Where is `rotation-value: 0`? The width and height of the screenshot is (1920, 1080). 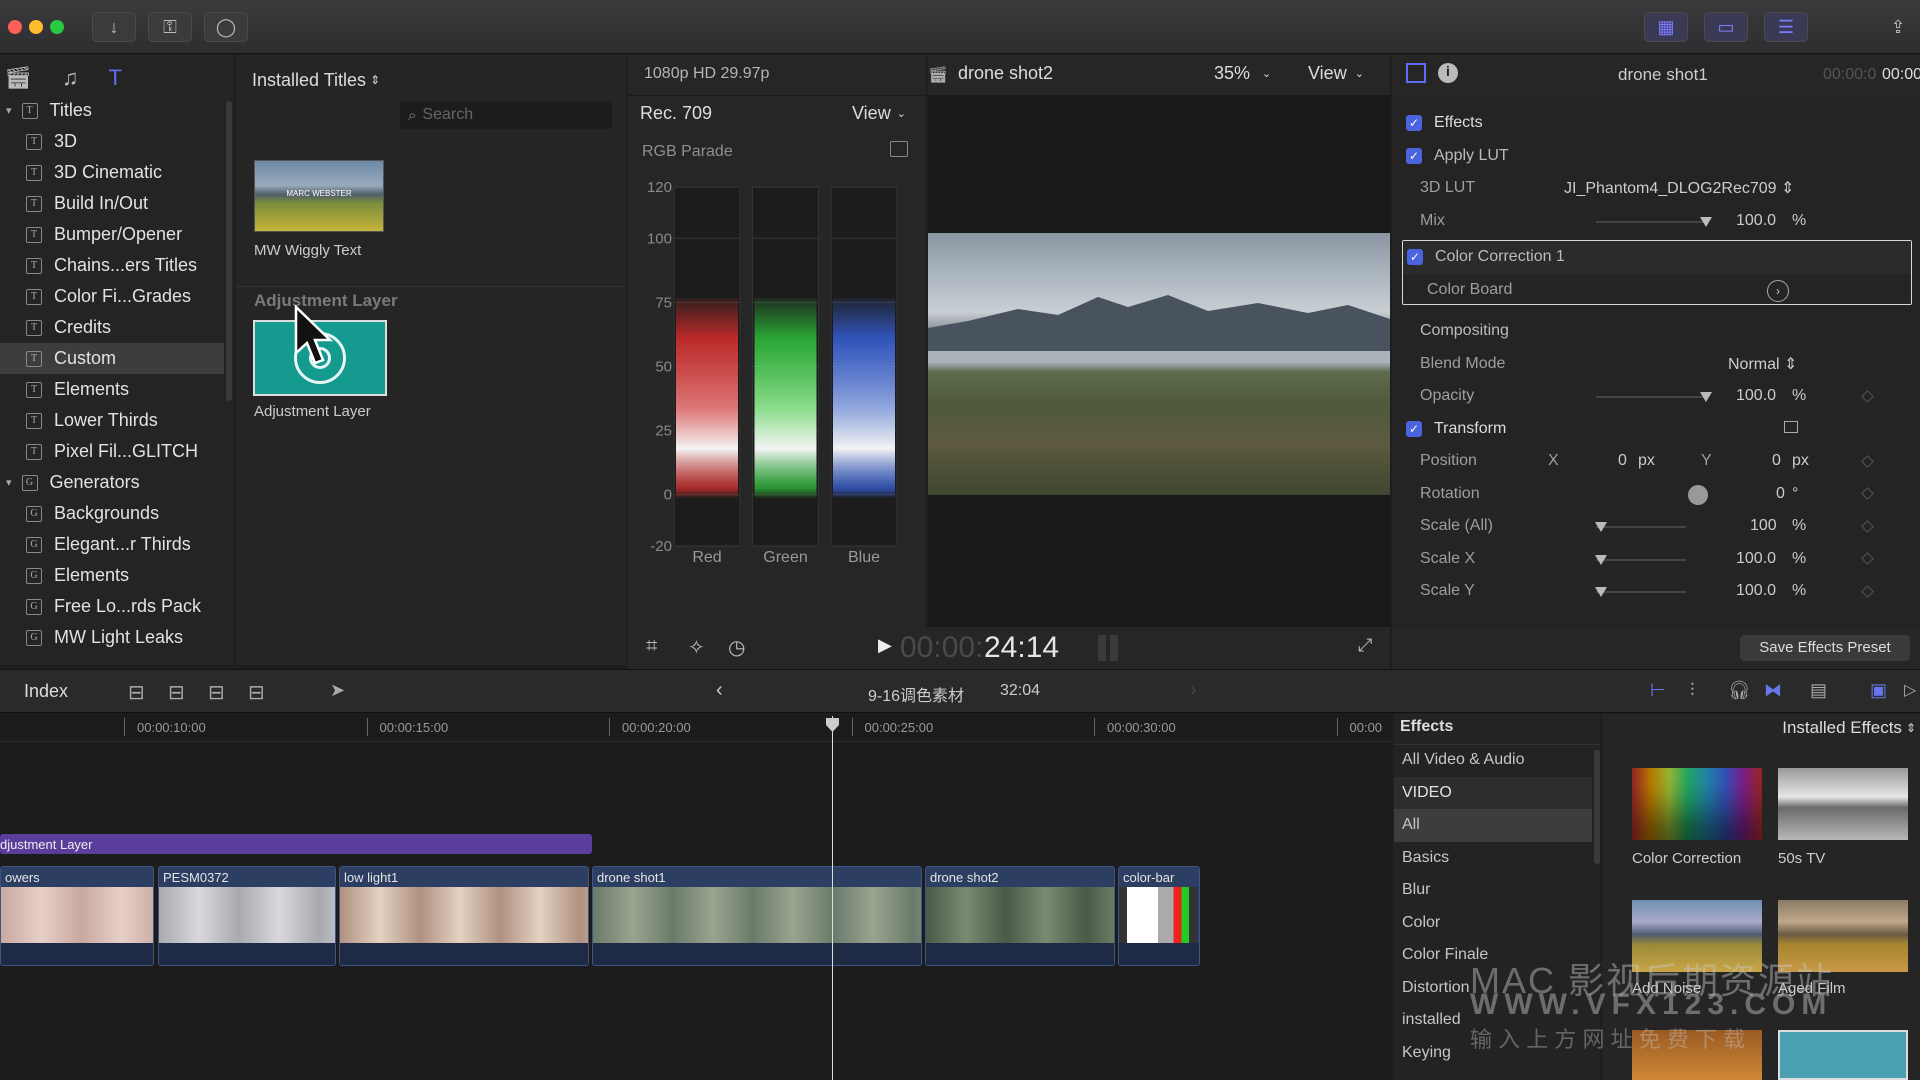 rotation-value: 0 is located at coordinates (1780, 494).